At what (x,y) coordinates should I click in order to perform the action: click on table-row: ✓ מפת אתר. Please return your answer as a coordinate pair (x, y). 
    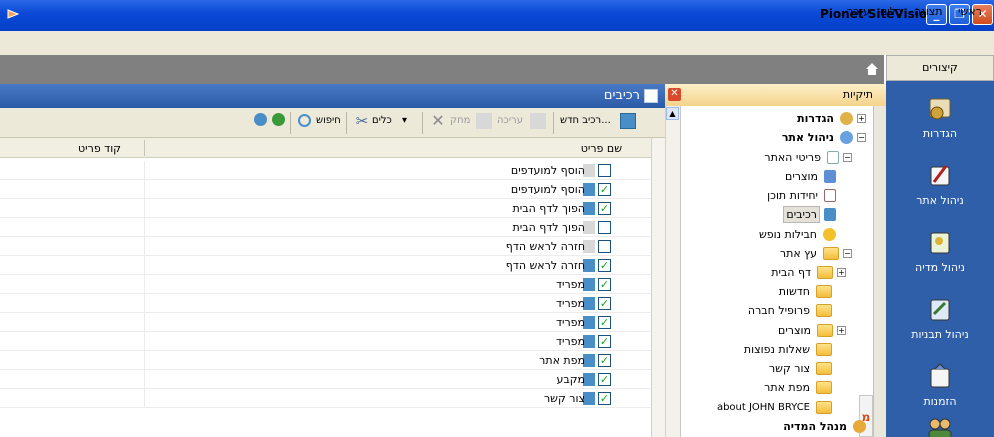
    Looking at the image, I should click on (325, 360).